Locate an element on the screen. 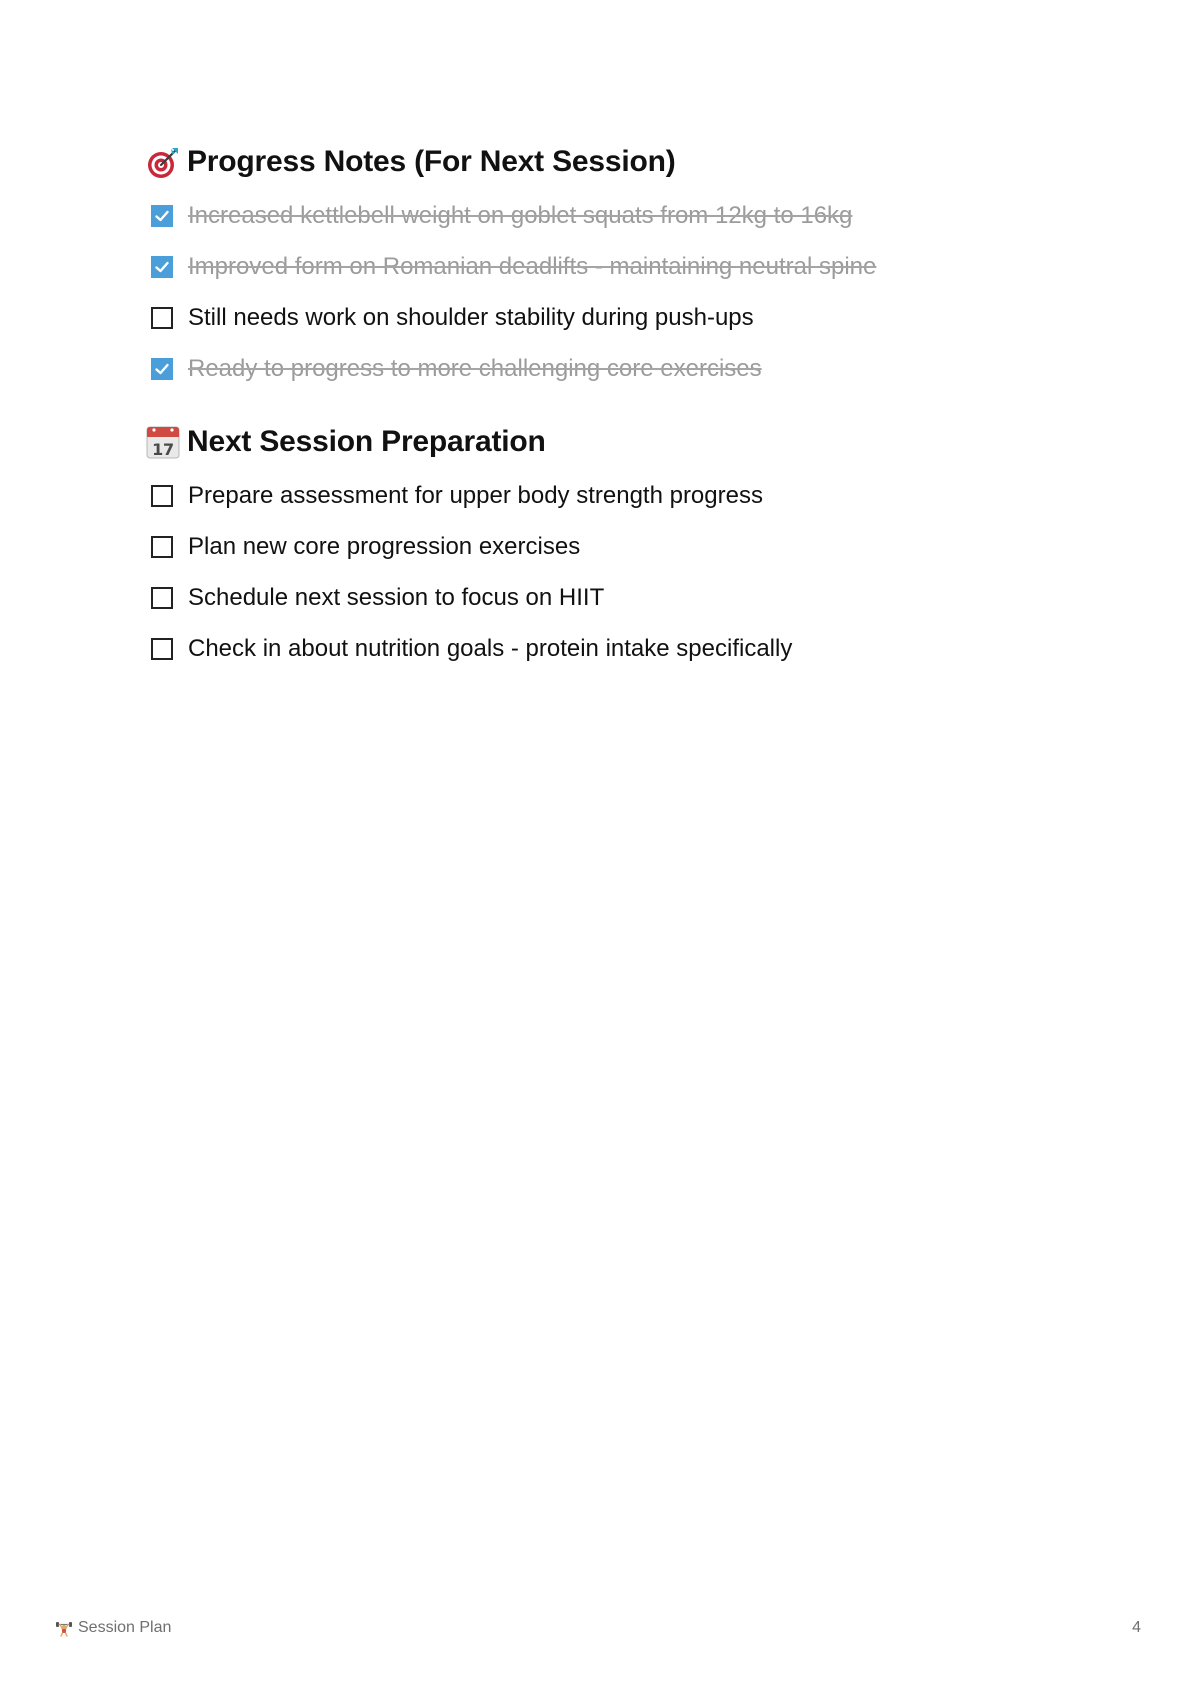 The height and width of the screenshot is (1683, 1191). progress-notes-heading: Progress Notes (For Next Session) is located at coordinates (595, 162).